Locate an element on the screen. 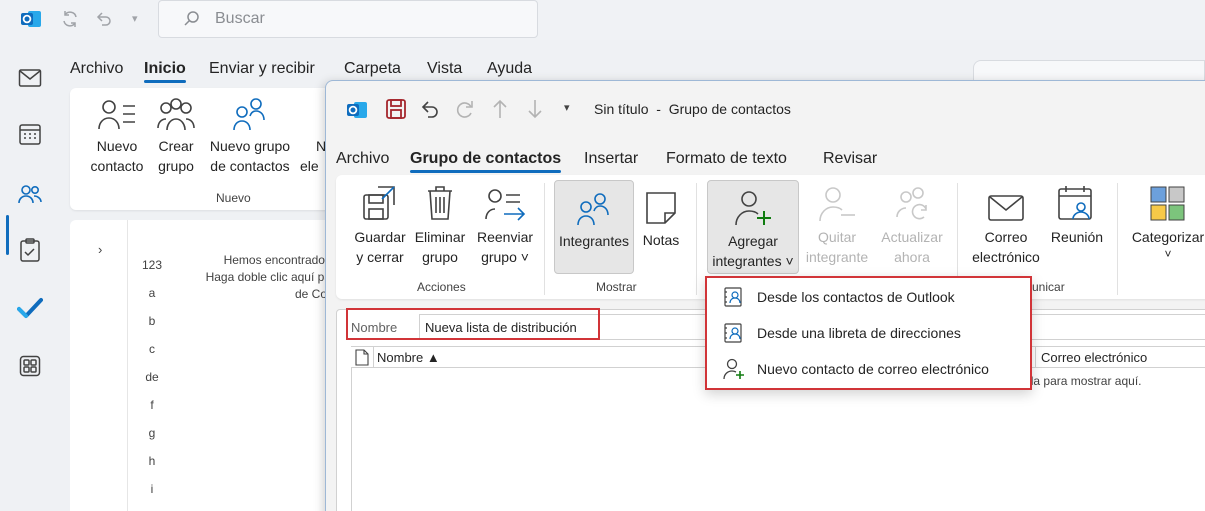 The height and width of the screenshot is (511, 1205). button-label: Eliminar is located at coordinates (440, 237).